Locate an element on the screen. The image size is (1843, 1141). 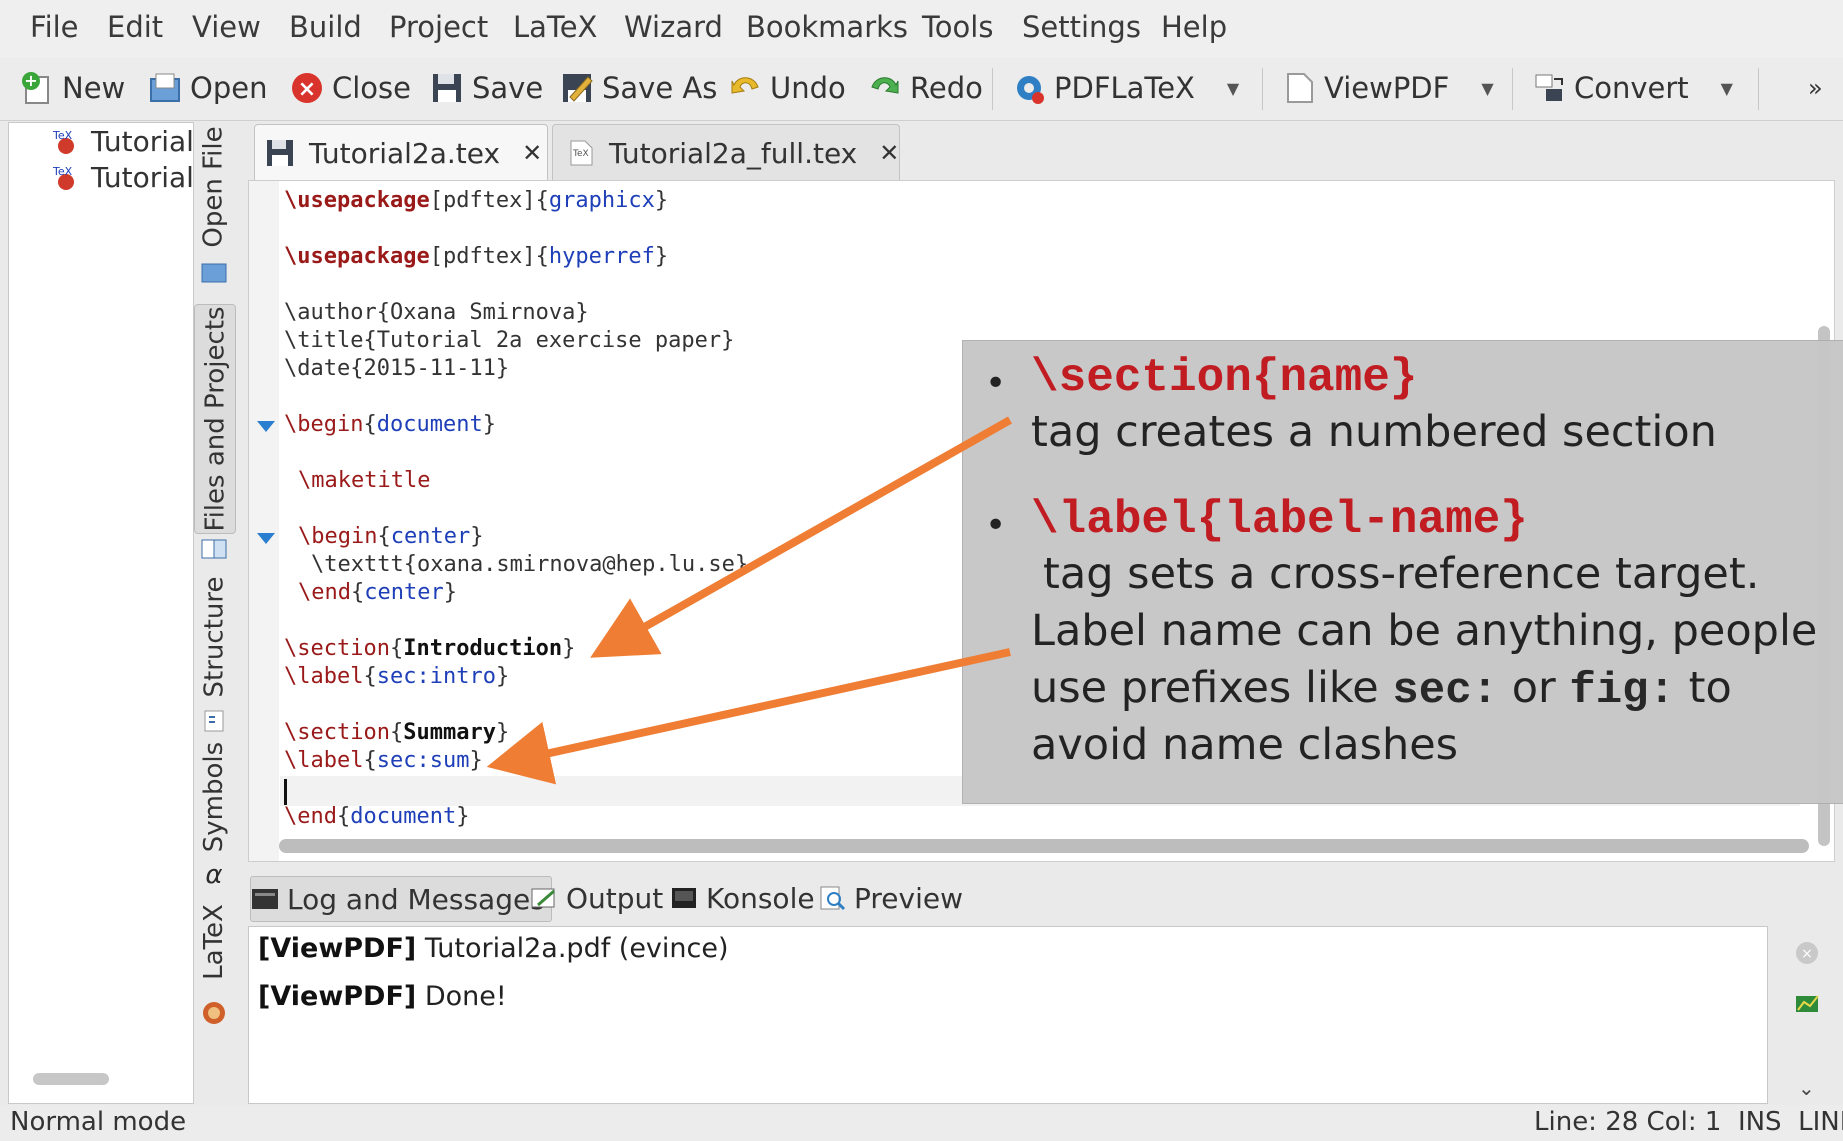
tab-structure: Structure is located at coordinates (214, 637).